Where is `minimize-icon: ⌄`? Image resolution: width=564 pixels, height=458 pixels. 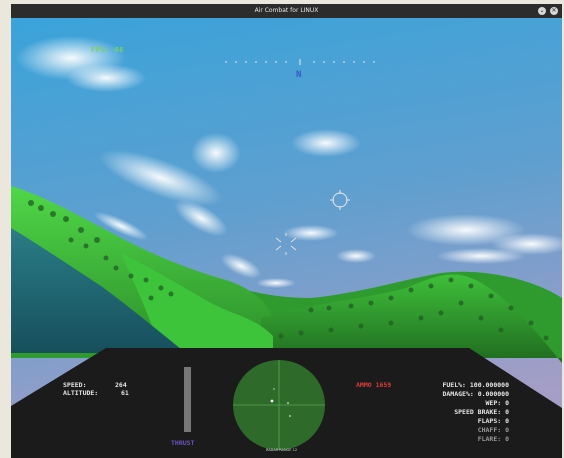
minimize-icon: ⌄ is located at coordinates (542, 11).